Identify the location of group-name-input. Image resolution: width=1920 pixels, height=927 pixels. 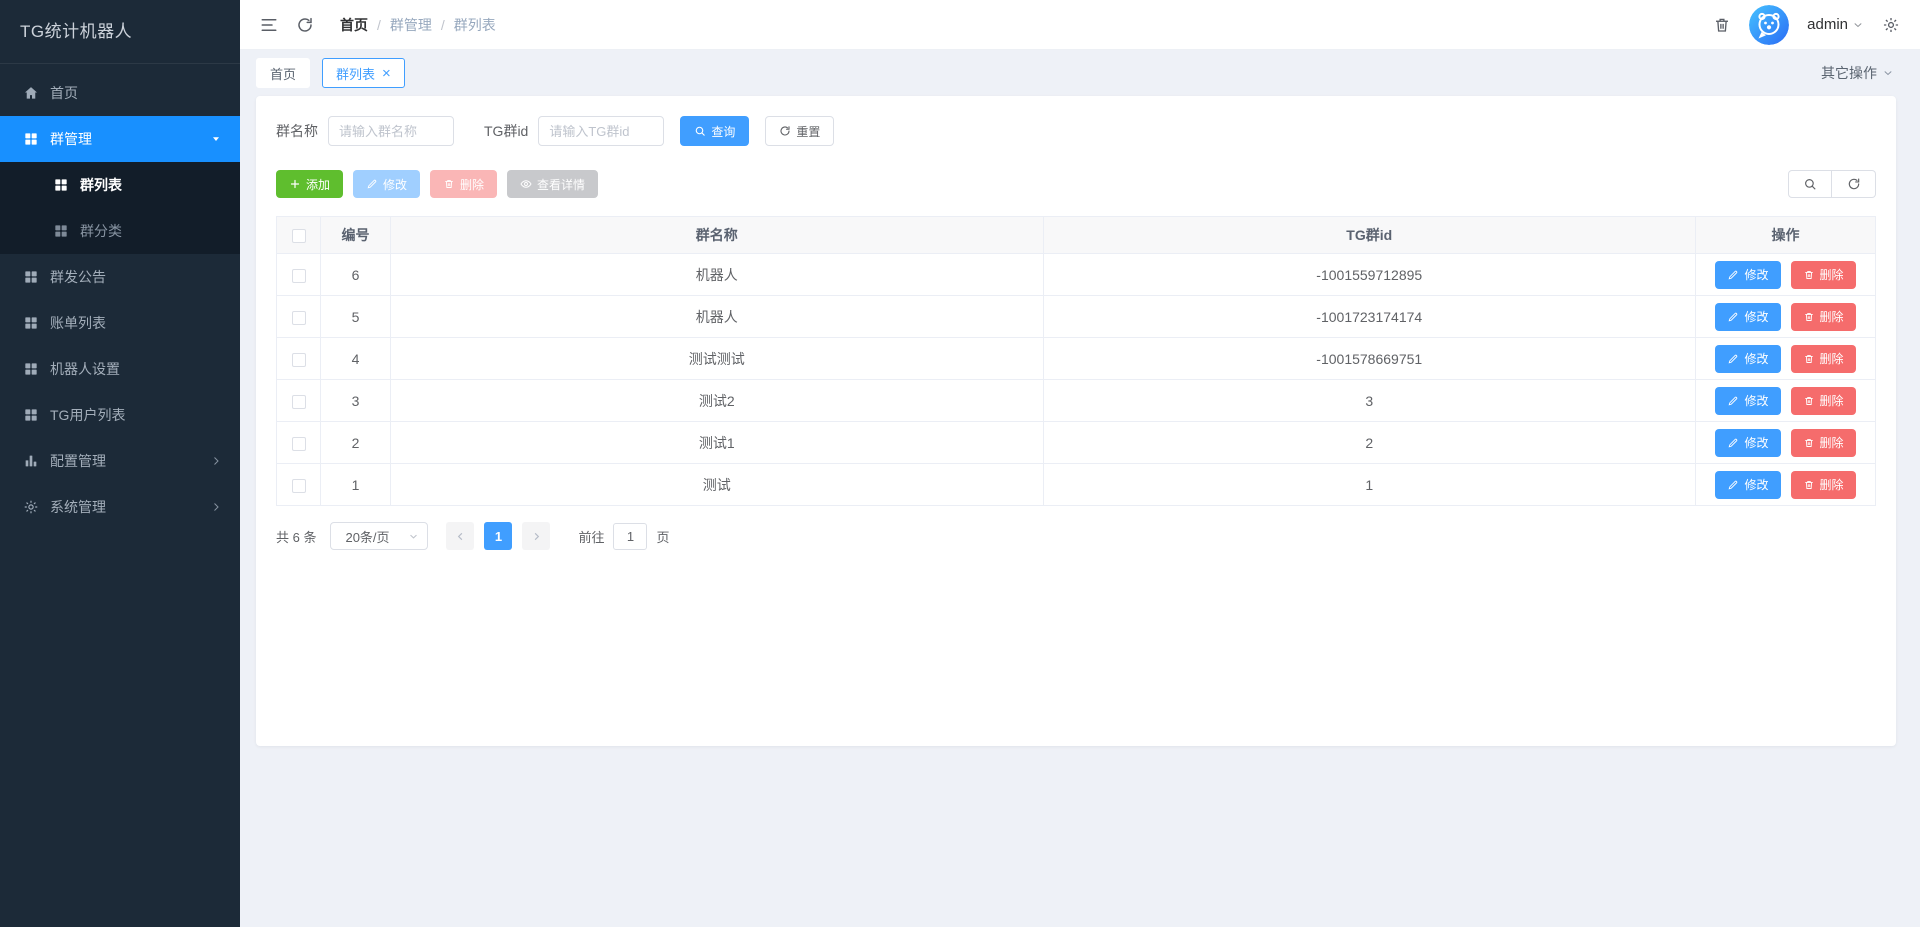
(391, 131).